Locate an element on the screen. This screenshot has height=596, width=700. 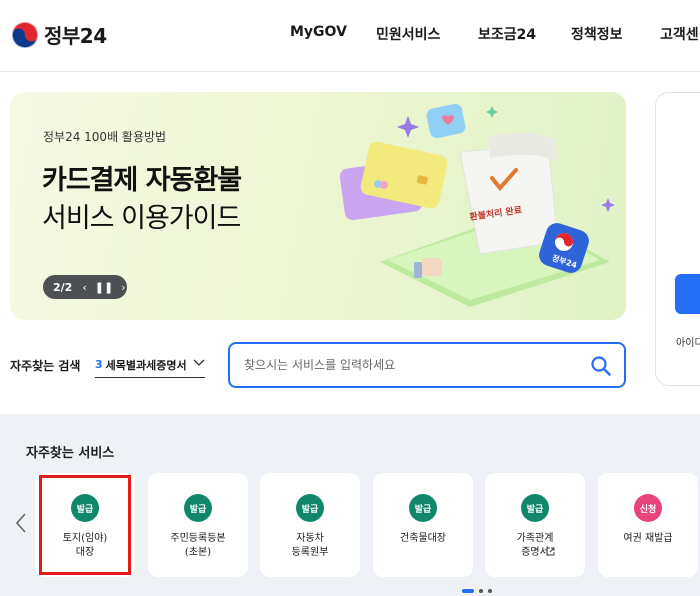
popular-search-label: 자주찾는 검색 is located at coordinates (45, 366).